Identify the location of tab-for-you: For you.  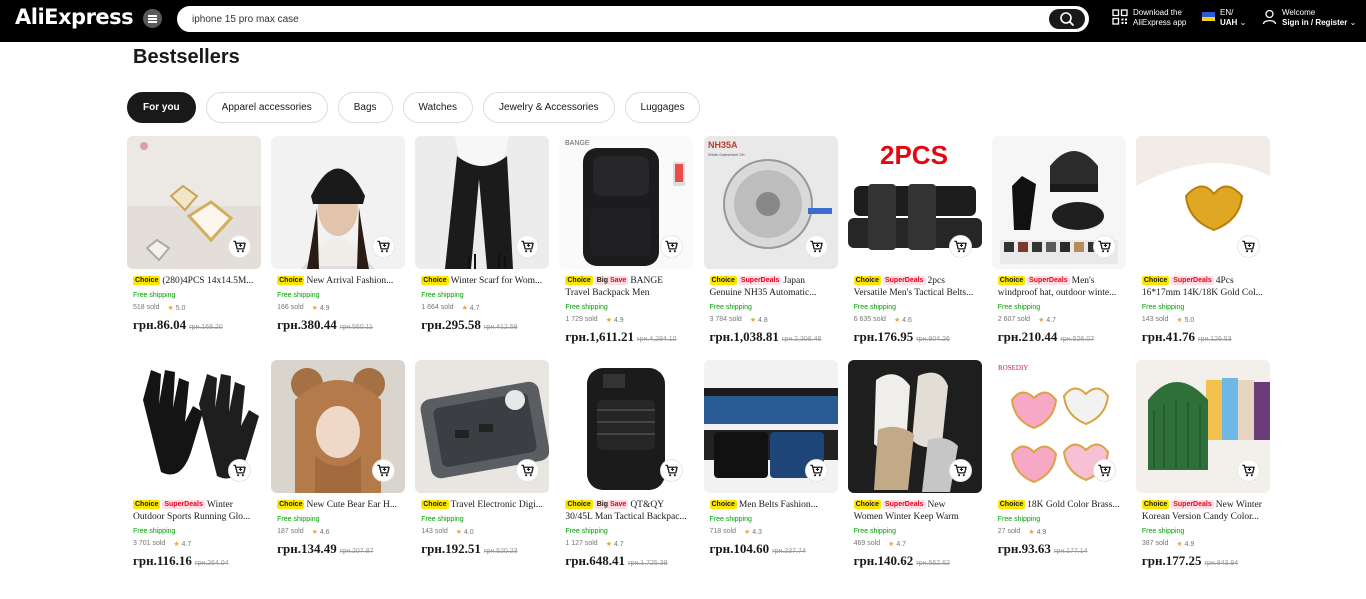
(161, 107).